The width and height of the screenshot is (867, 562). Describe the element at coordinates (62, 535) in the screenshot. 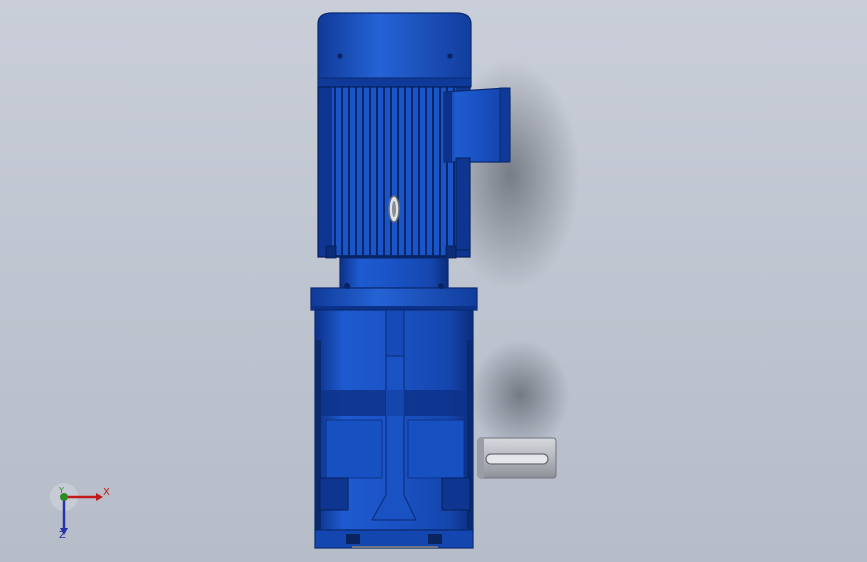

I see `z-axis-label: Z` at that location.